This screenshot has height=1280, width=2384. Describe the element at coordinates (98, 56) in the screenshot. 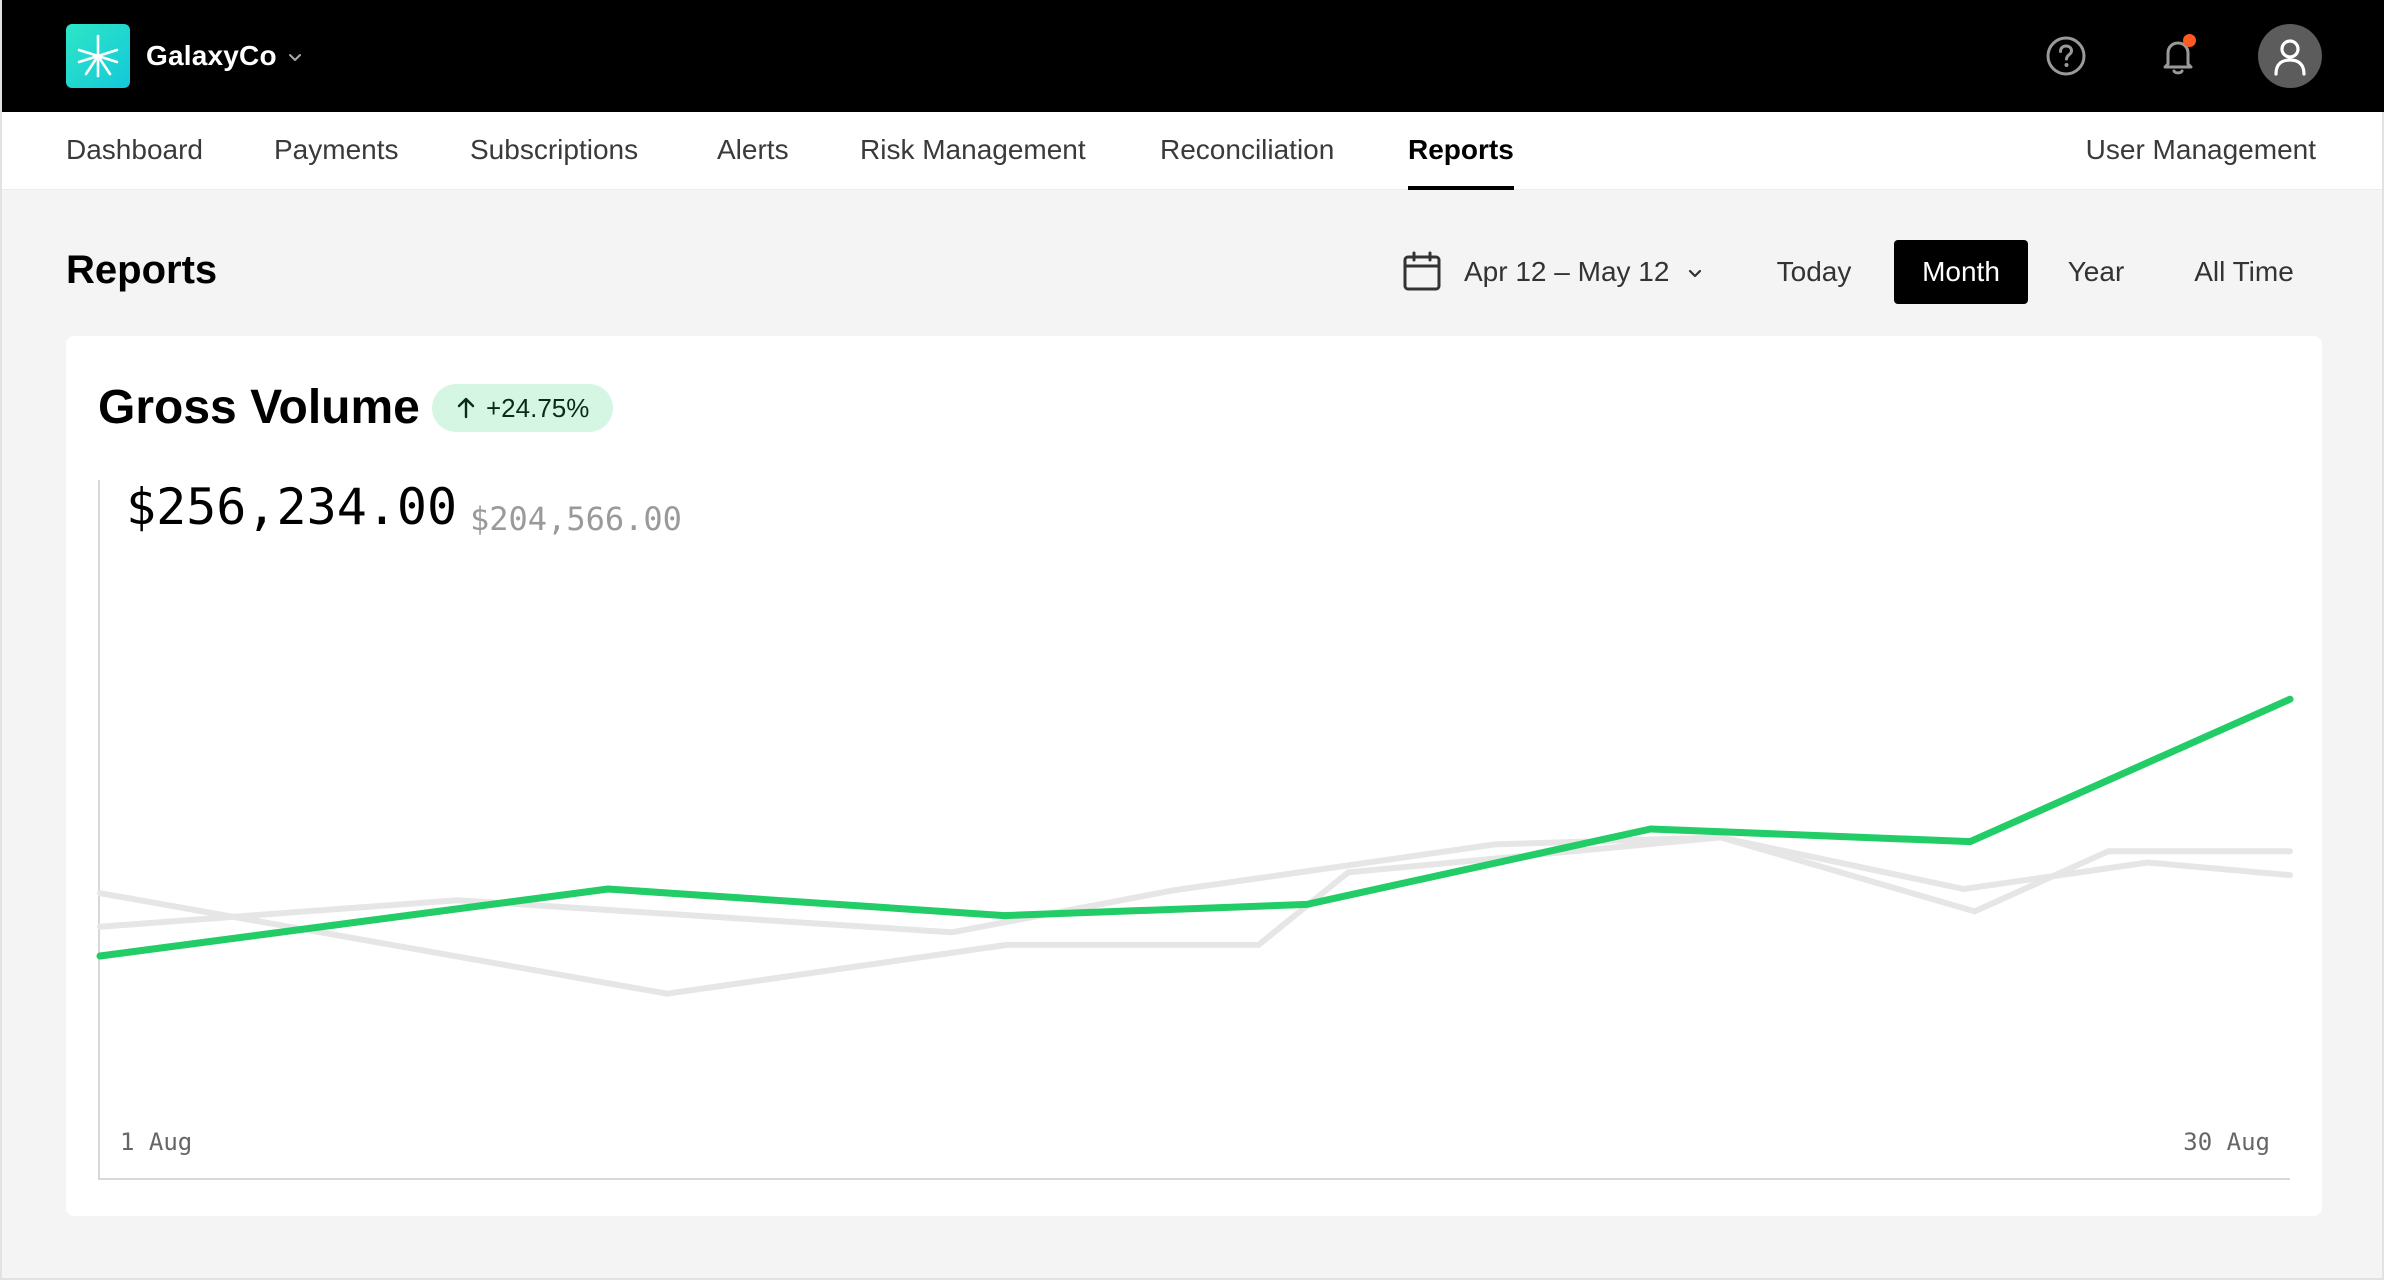

I see `asterisk-logo-icon` at that location.